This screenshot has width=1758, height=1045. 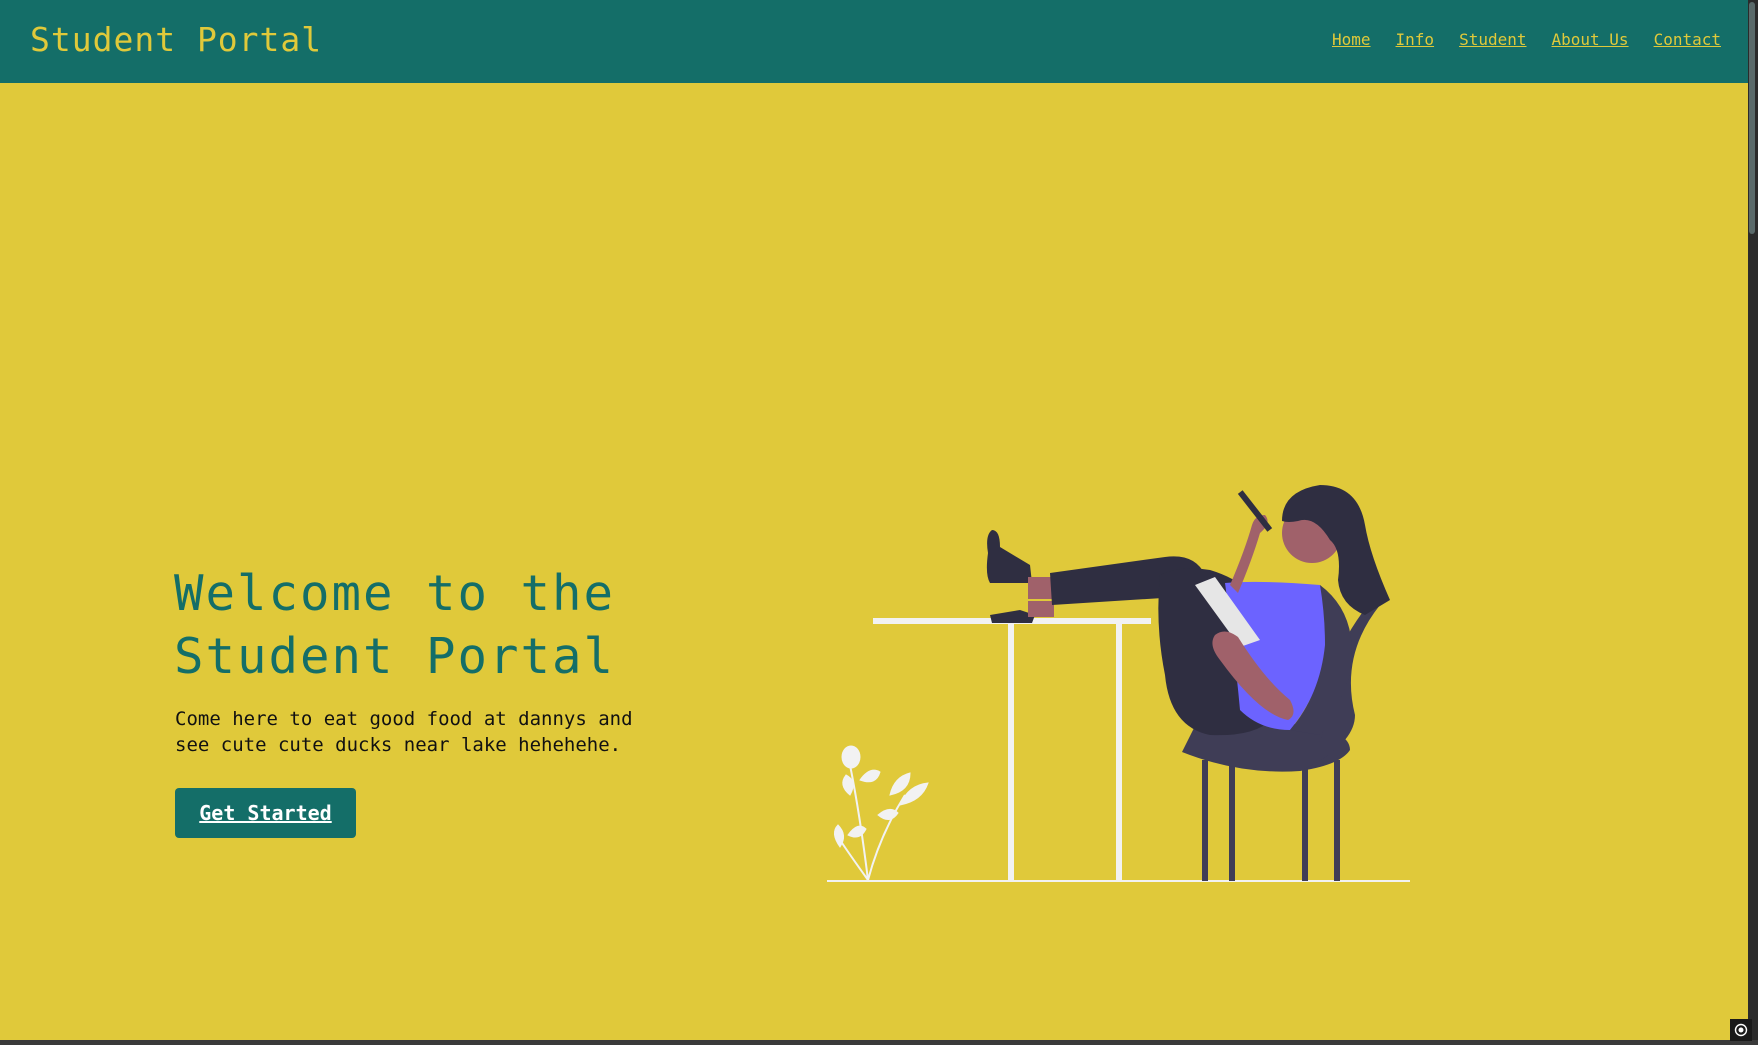 What do you see at coordinates (1687, 39) in the screenshot?
I see `nav-link-contact: Contact` at bounding box center [1687, 39].